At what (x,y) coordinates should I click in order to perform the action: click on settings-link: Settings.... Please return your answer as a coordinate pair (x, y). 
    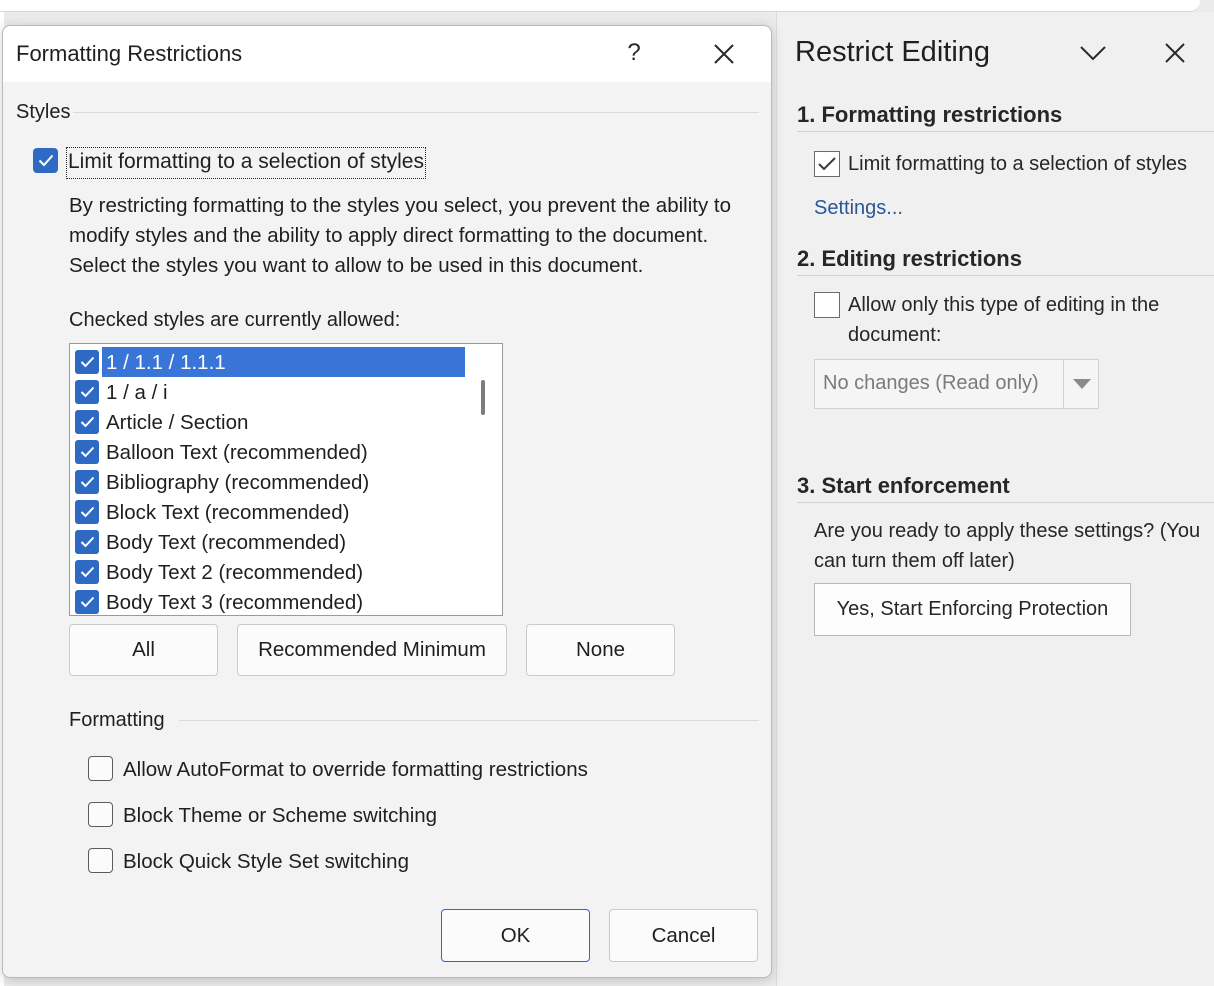
    Looking at the image, I should click on (858, 208).